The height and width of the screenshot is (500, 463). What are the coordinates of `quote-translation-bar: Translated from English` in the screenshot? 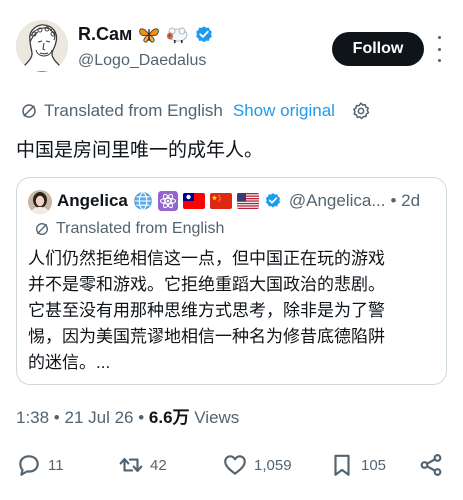 It's located at (129, 229).